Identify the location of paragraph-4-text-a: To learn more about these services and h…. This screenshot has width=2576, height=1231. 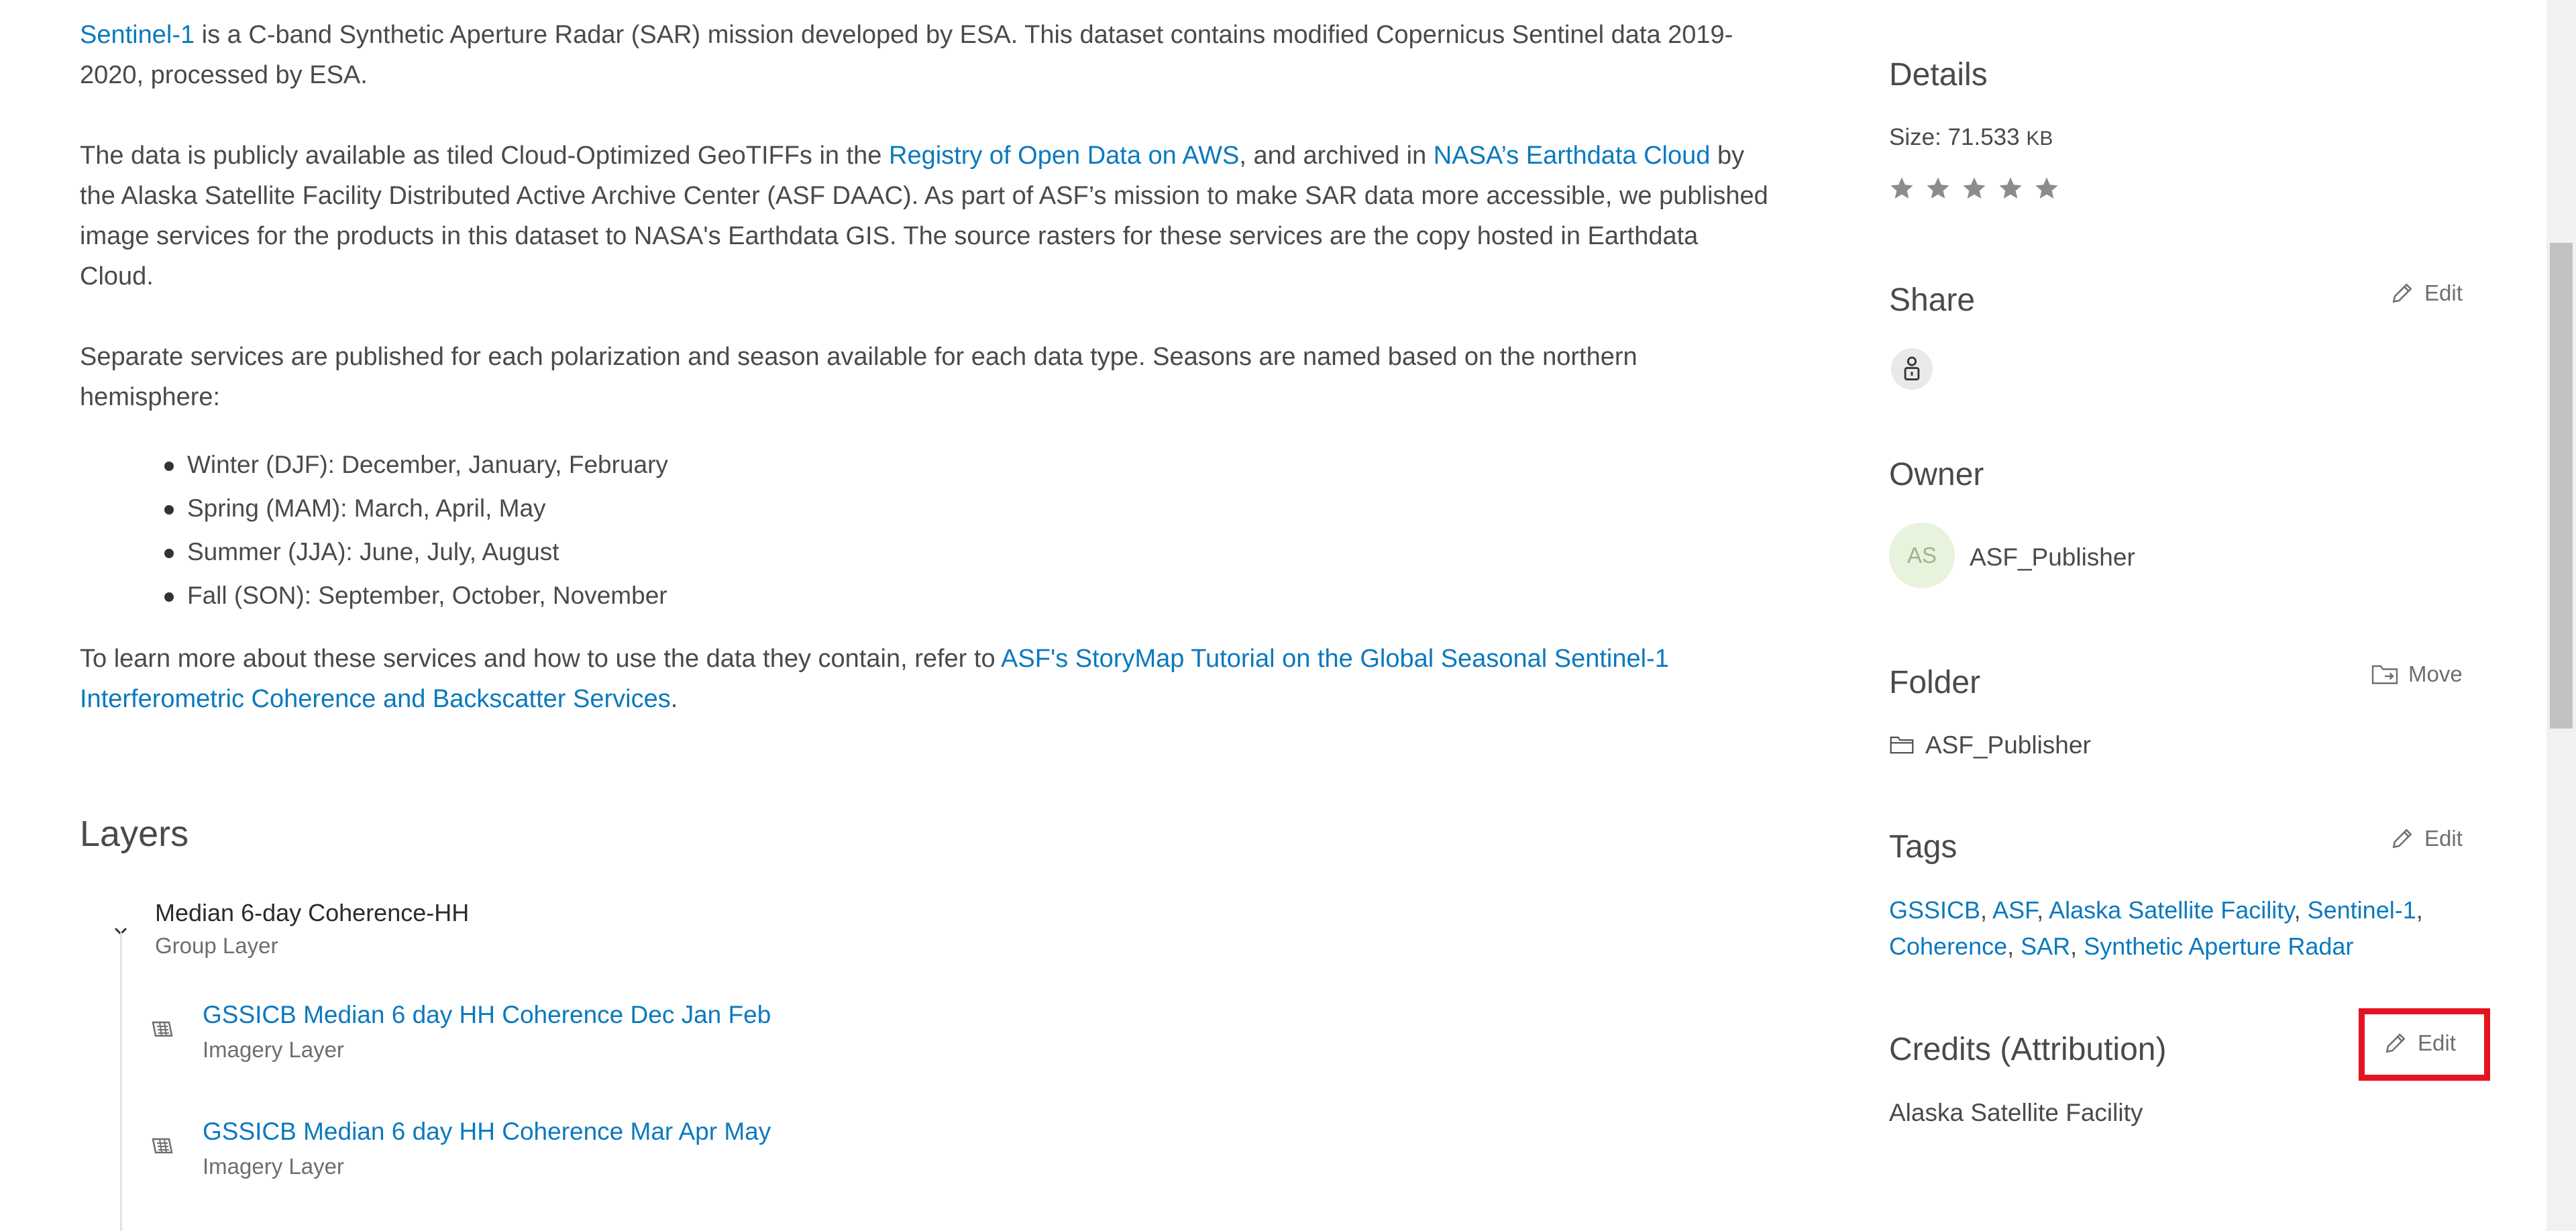
(541, 659).